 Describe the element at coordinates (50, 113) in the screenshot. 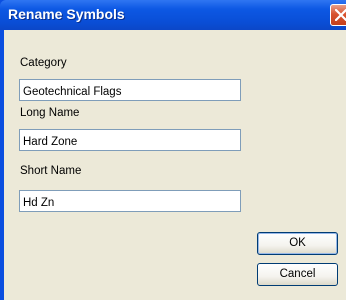

I see `long-name-label: Long Name` at that location.